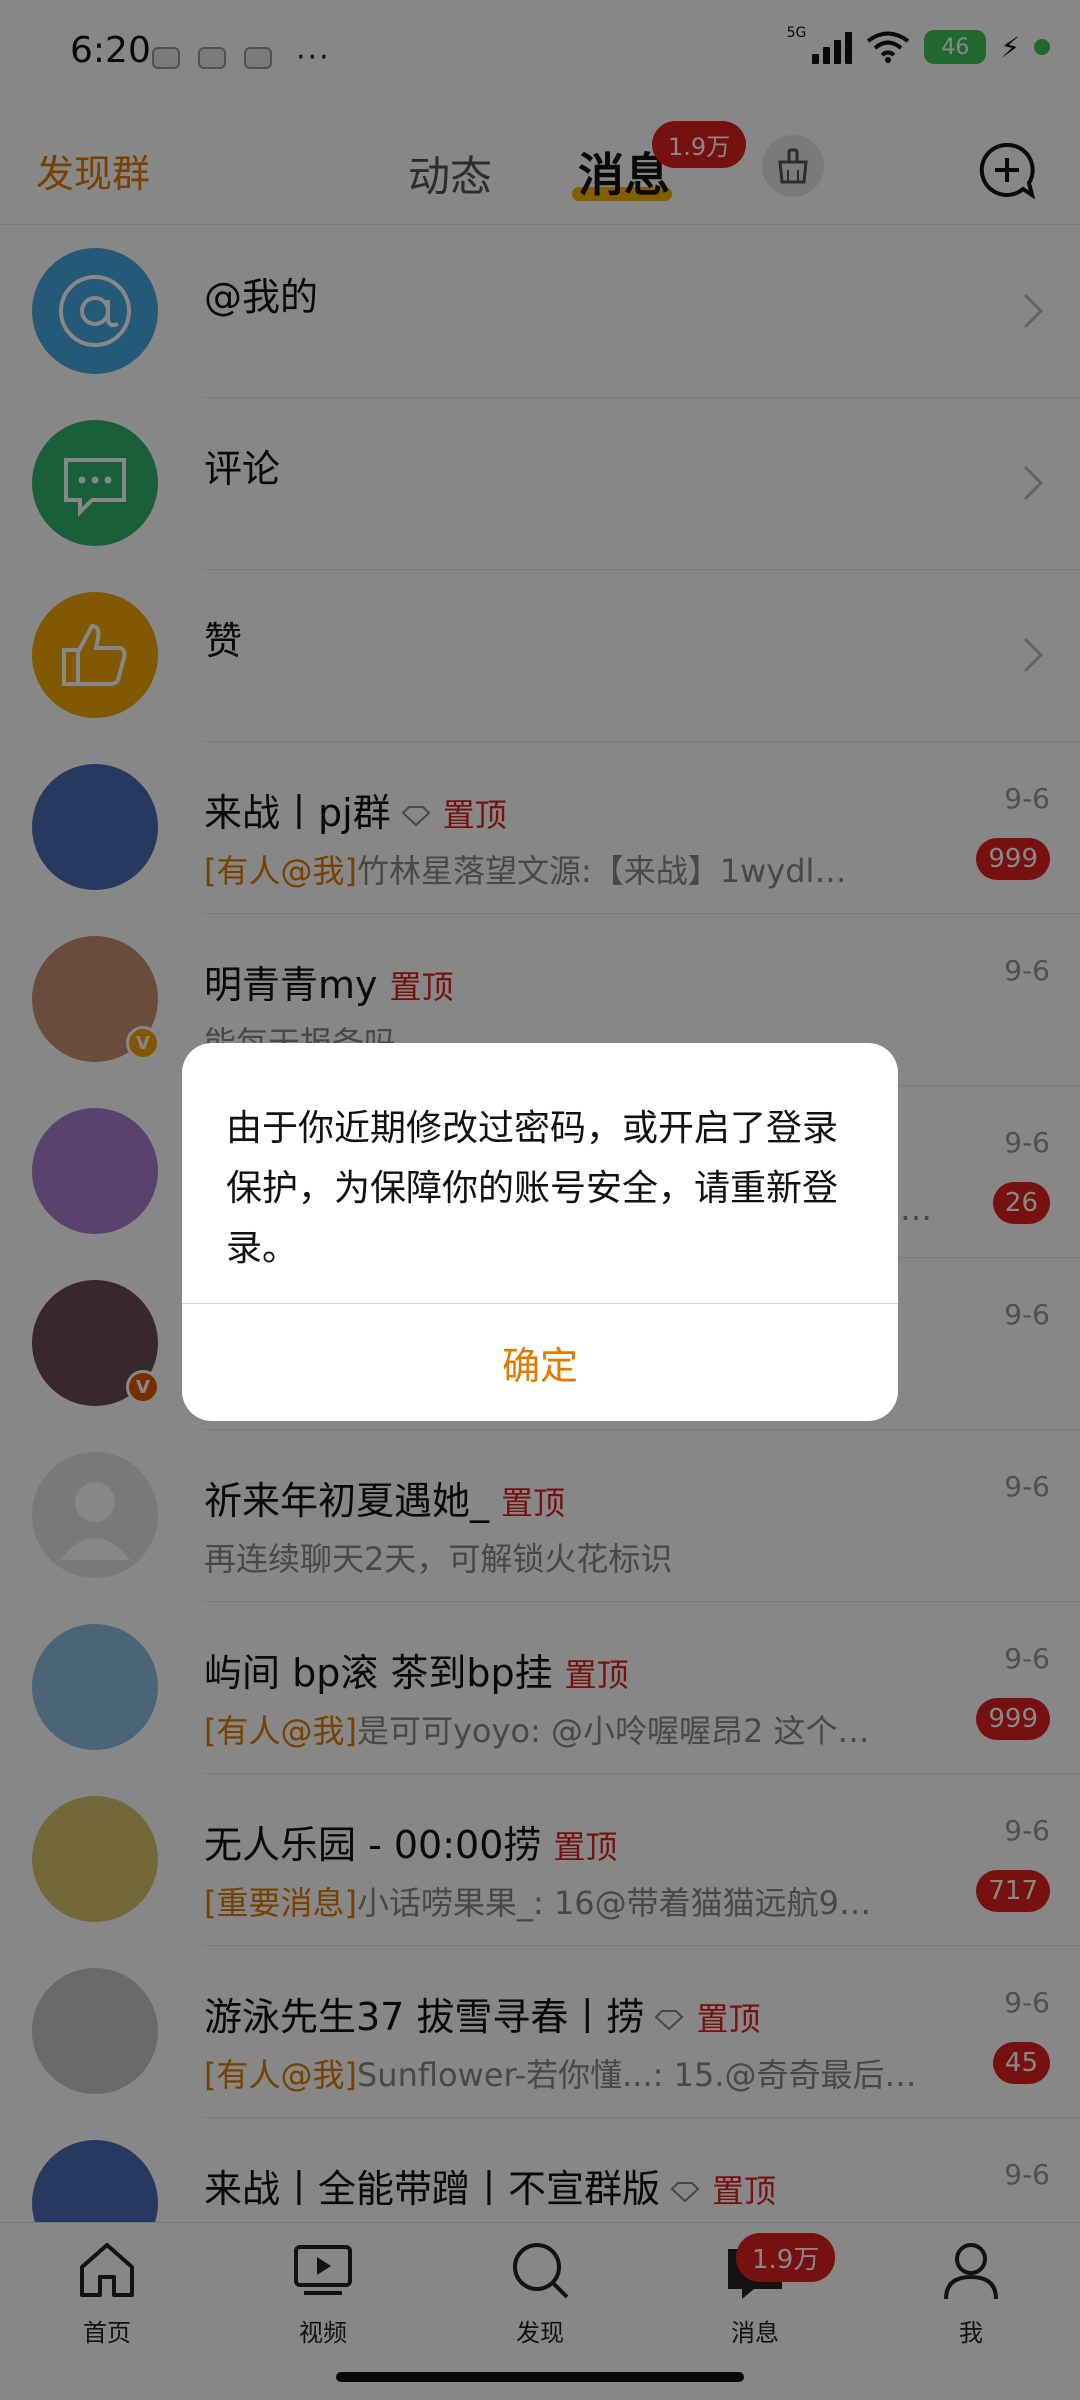  What do you see at coordinates (532, 1188) in the screenshot?
I see `dialog-message: 由于你近期修改过密码，或开启了登录保护，为保障你的账号安全，请重新登录。` at bounding box center [532, 1188].